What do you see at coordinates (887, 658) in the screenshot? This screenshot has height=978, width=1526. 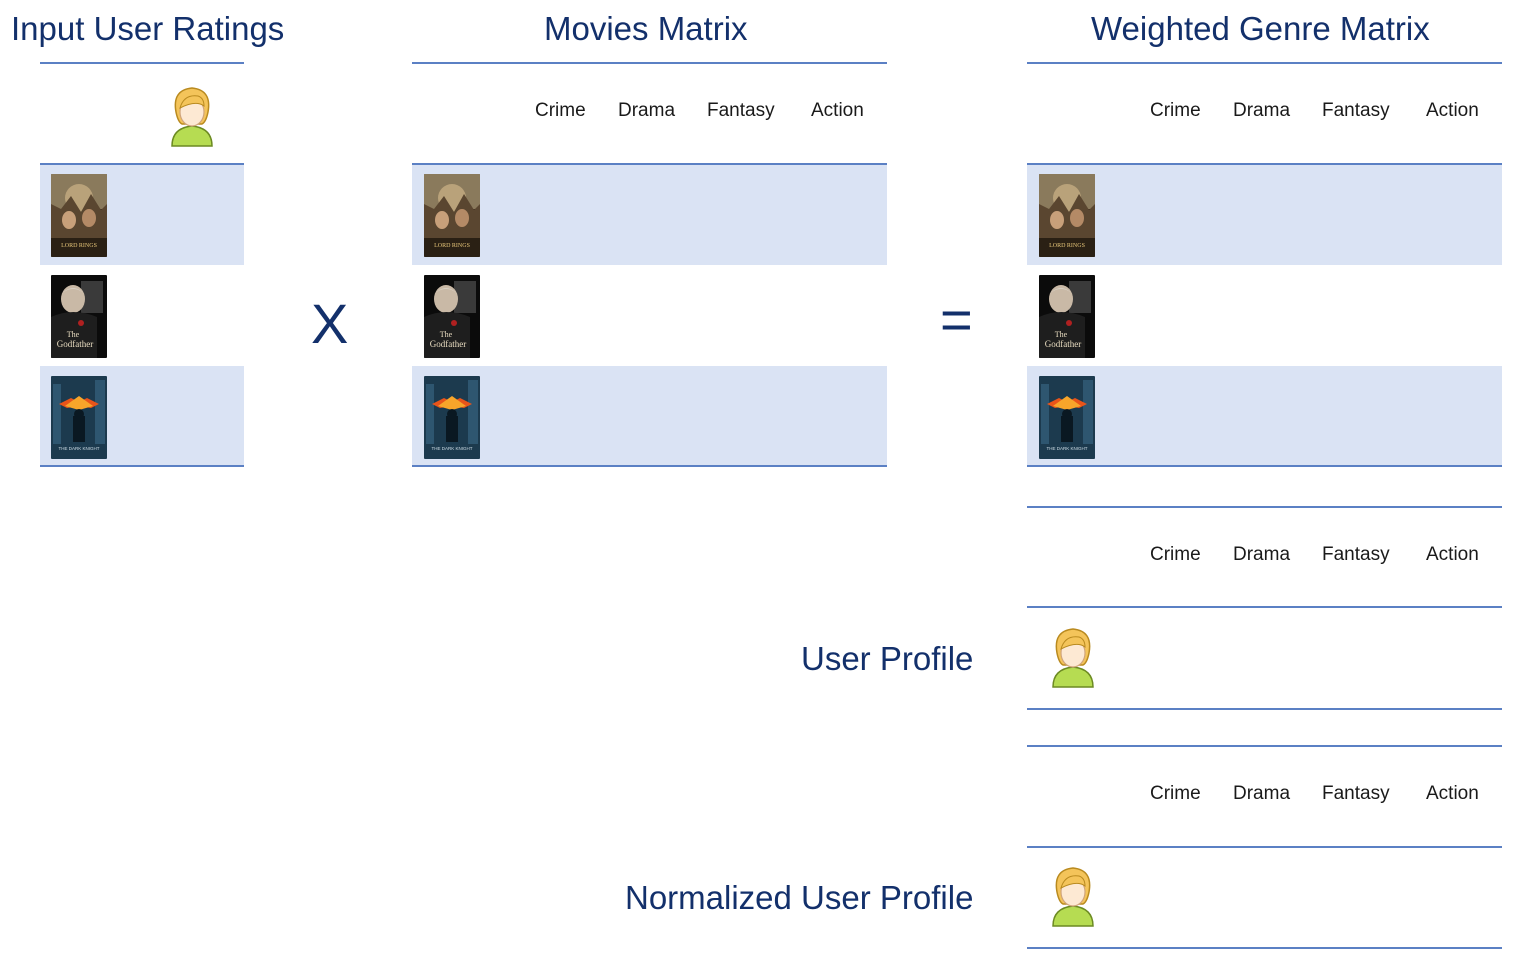 I see `user-profile-title: User Profile` at bounding box center [887, 658].